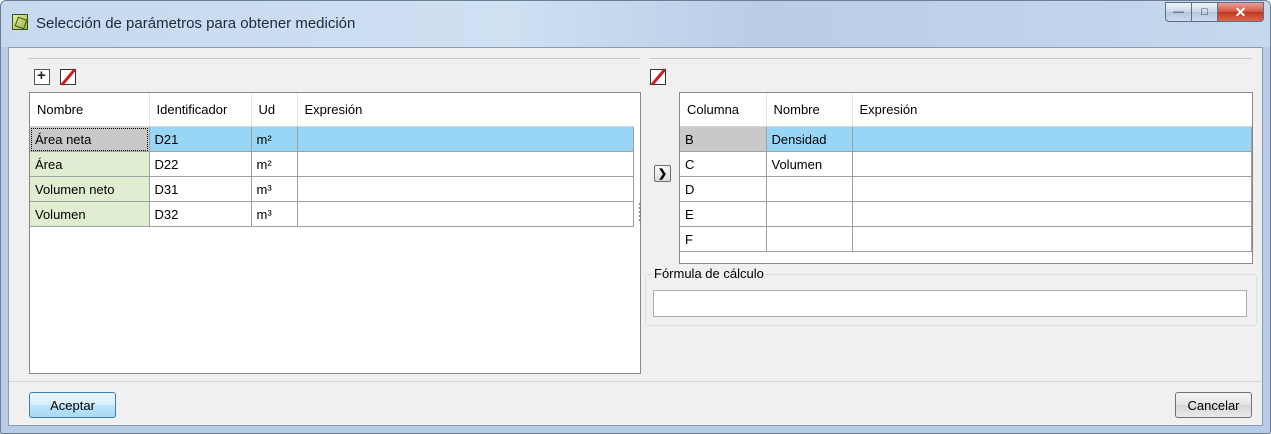  What do you see at coordinates (200, 214) in the screenshot?
I see `identifier-cell: D32` at bounding box center [200, 214].